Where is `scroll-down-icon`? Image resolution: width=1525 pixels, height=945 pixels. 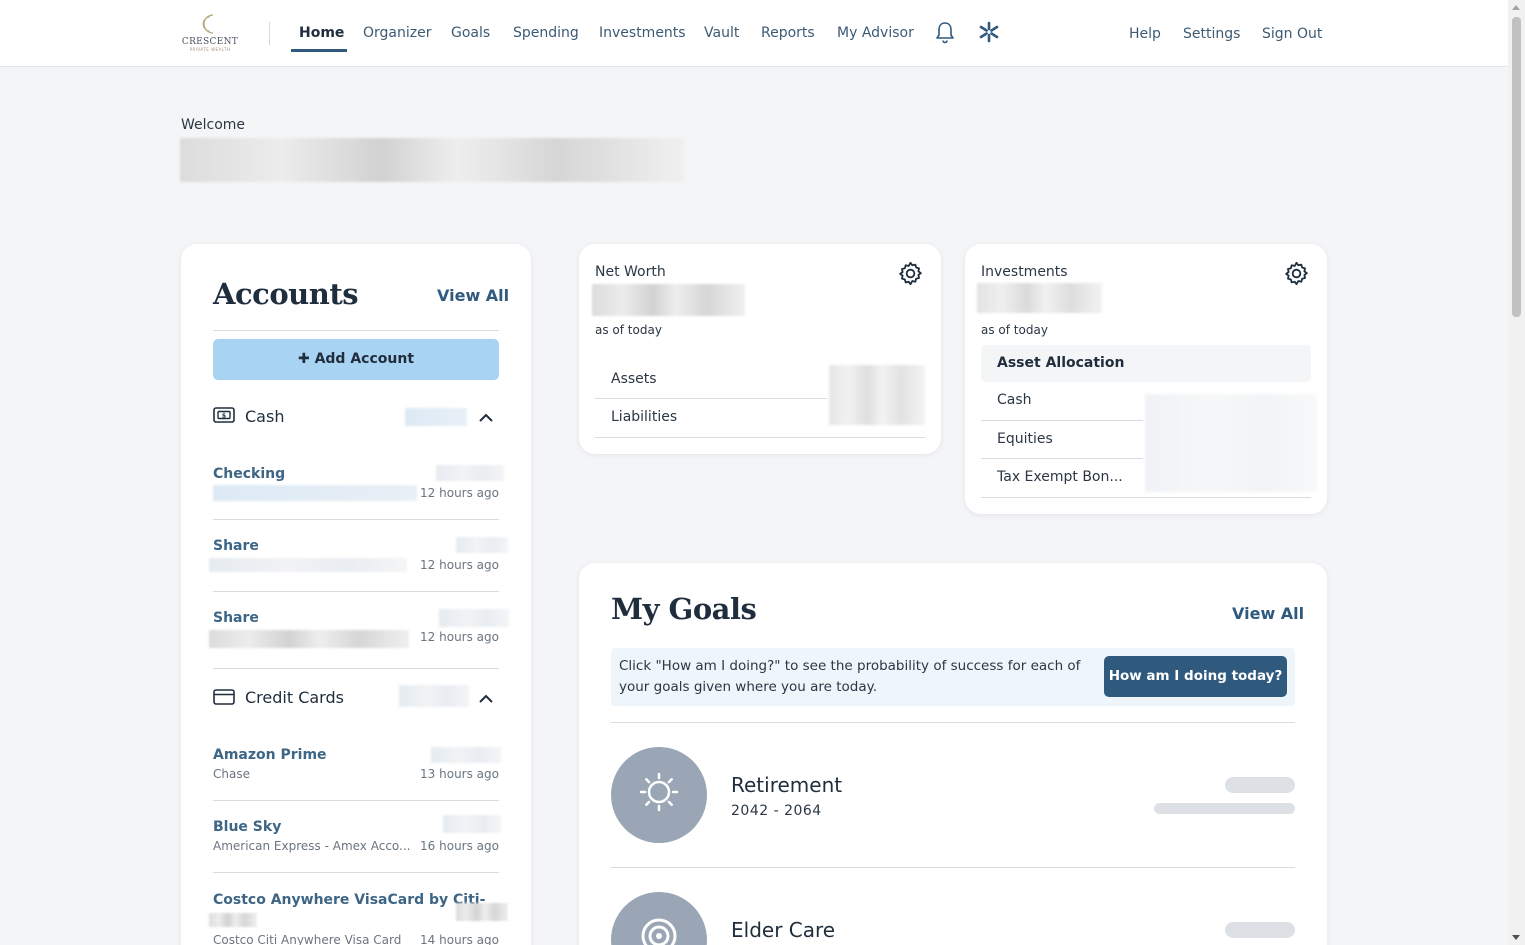
scroll-down-icon is located at coordinates (1516, 937).